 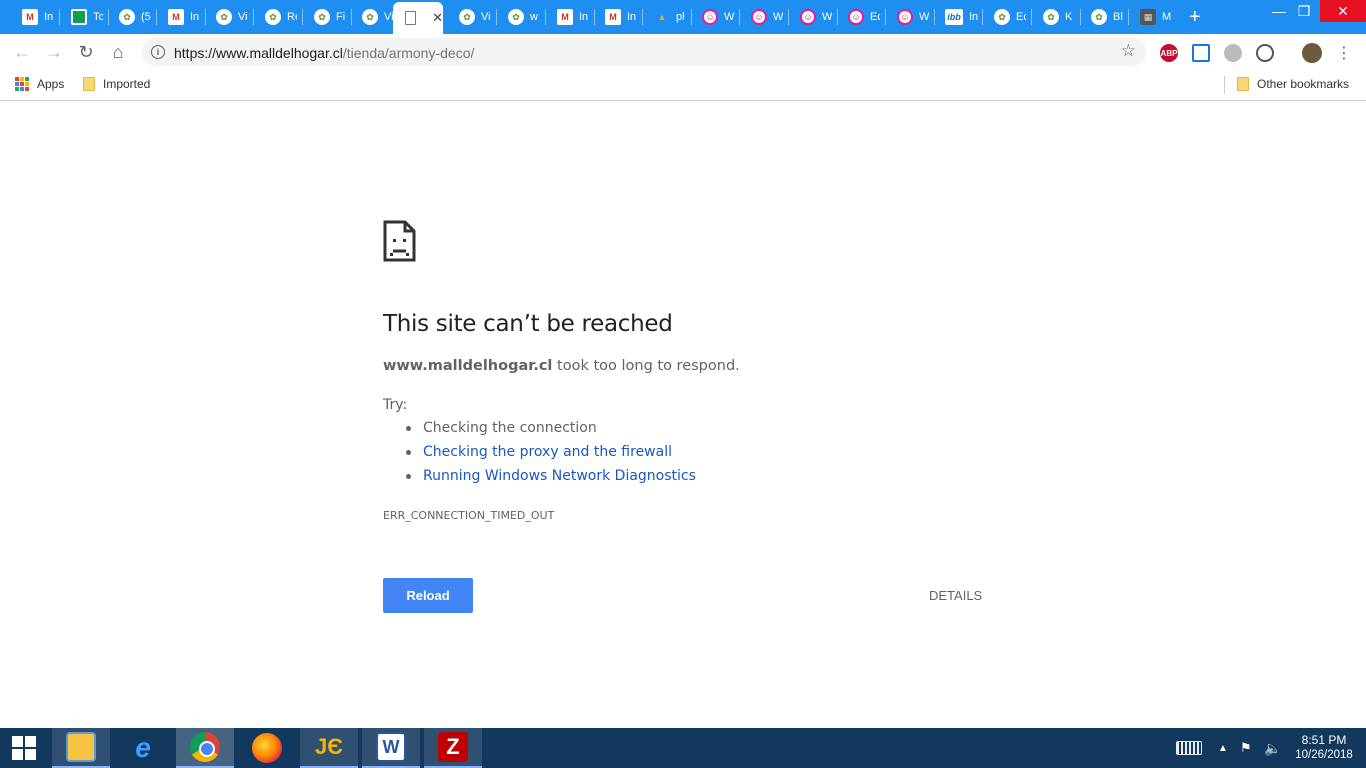 I want to click on home-icon: ⌂, so click(x=118, y=52).